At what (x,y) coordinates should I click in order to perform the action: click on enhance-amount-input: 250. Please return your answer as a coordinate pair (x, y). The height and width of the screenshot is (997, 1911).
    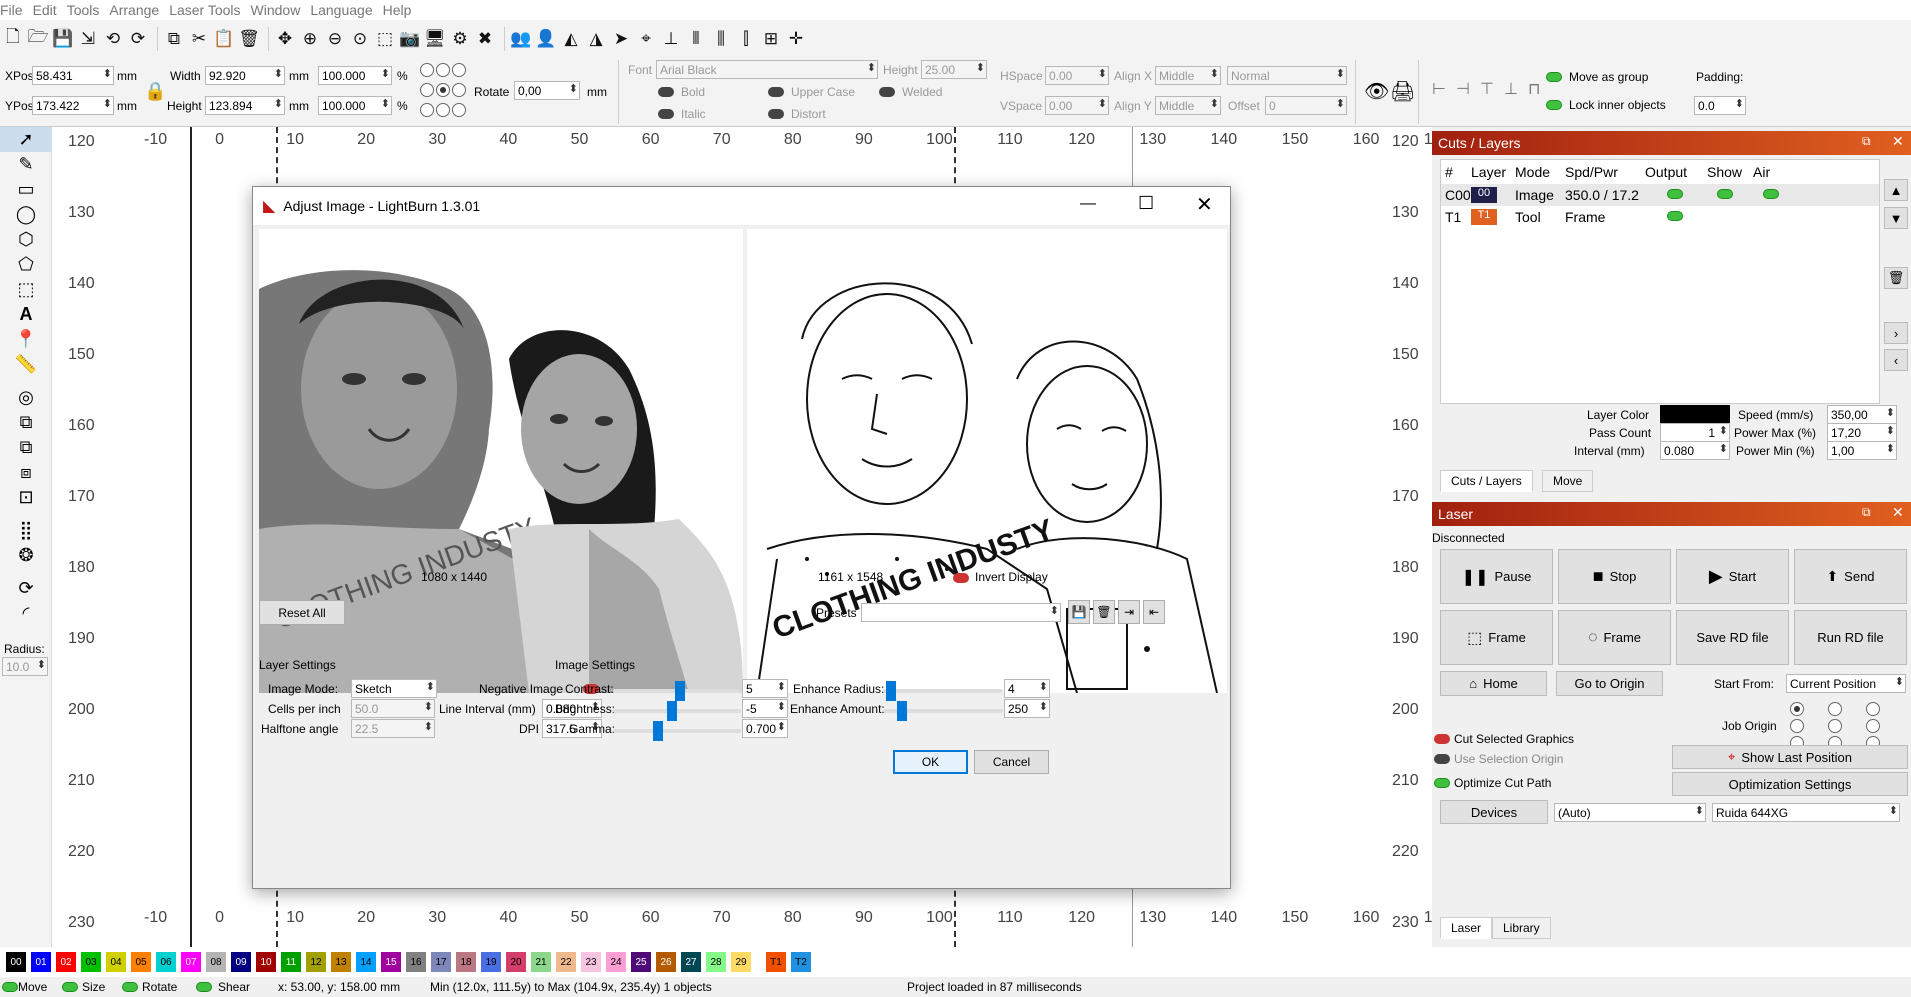
    Looking at the image, I should click on (1027, 708).